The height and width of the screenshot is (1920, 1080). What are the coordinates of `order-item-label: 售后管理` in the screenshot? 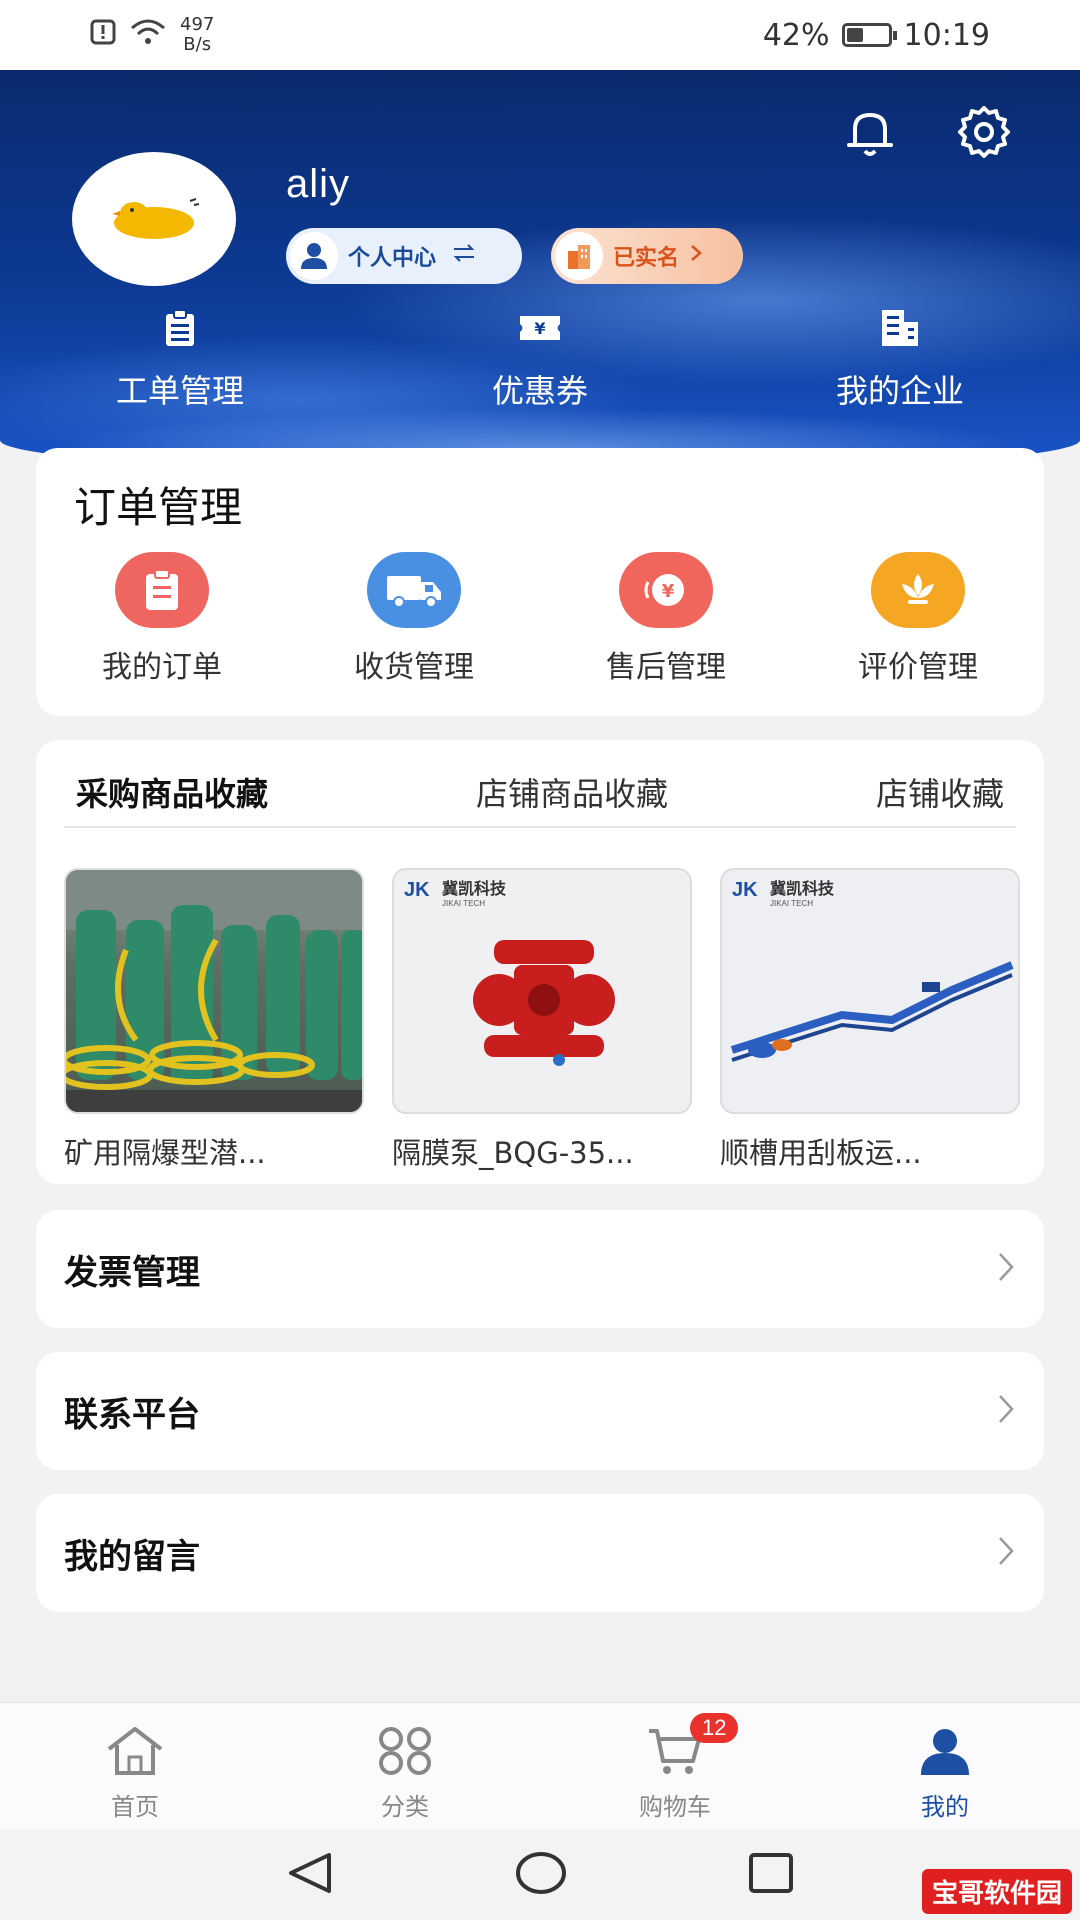 It's located at (666, 667).